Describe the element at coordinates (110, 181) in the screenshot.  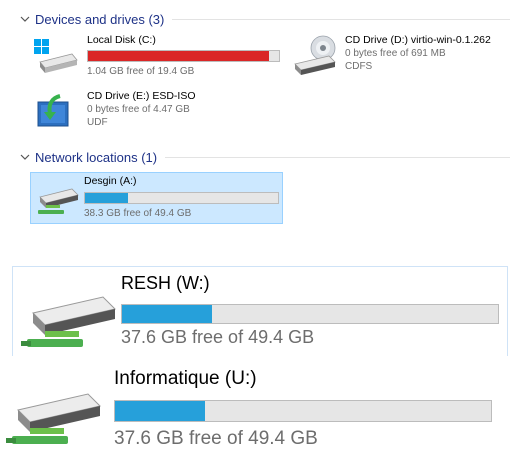
I see `drive-name-desgin-a: Desgin (A:)` at that location.